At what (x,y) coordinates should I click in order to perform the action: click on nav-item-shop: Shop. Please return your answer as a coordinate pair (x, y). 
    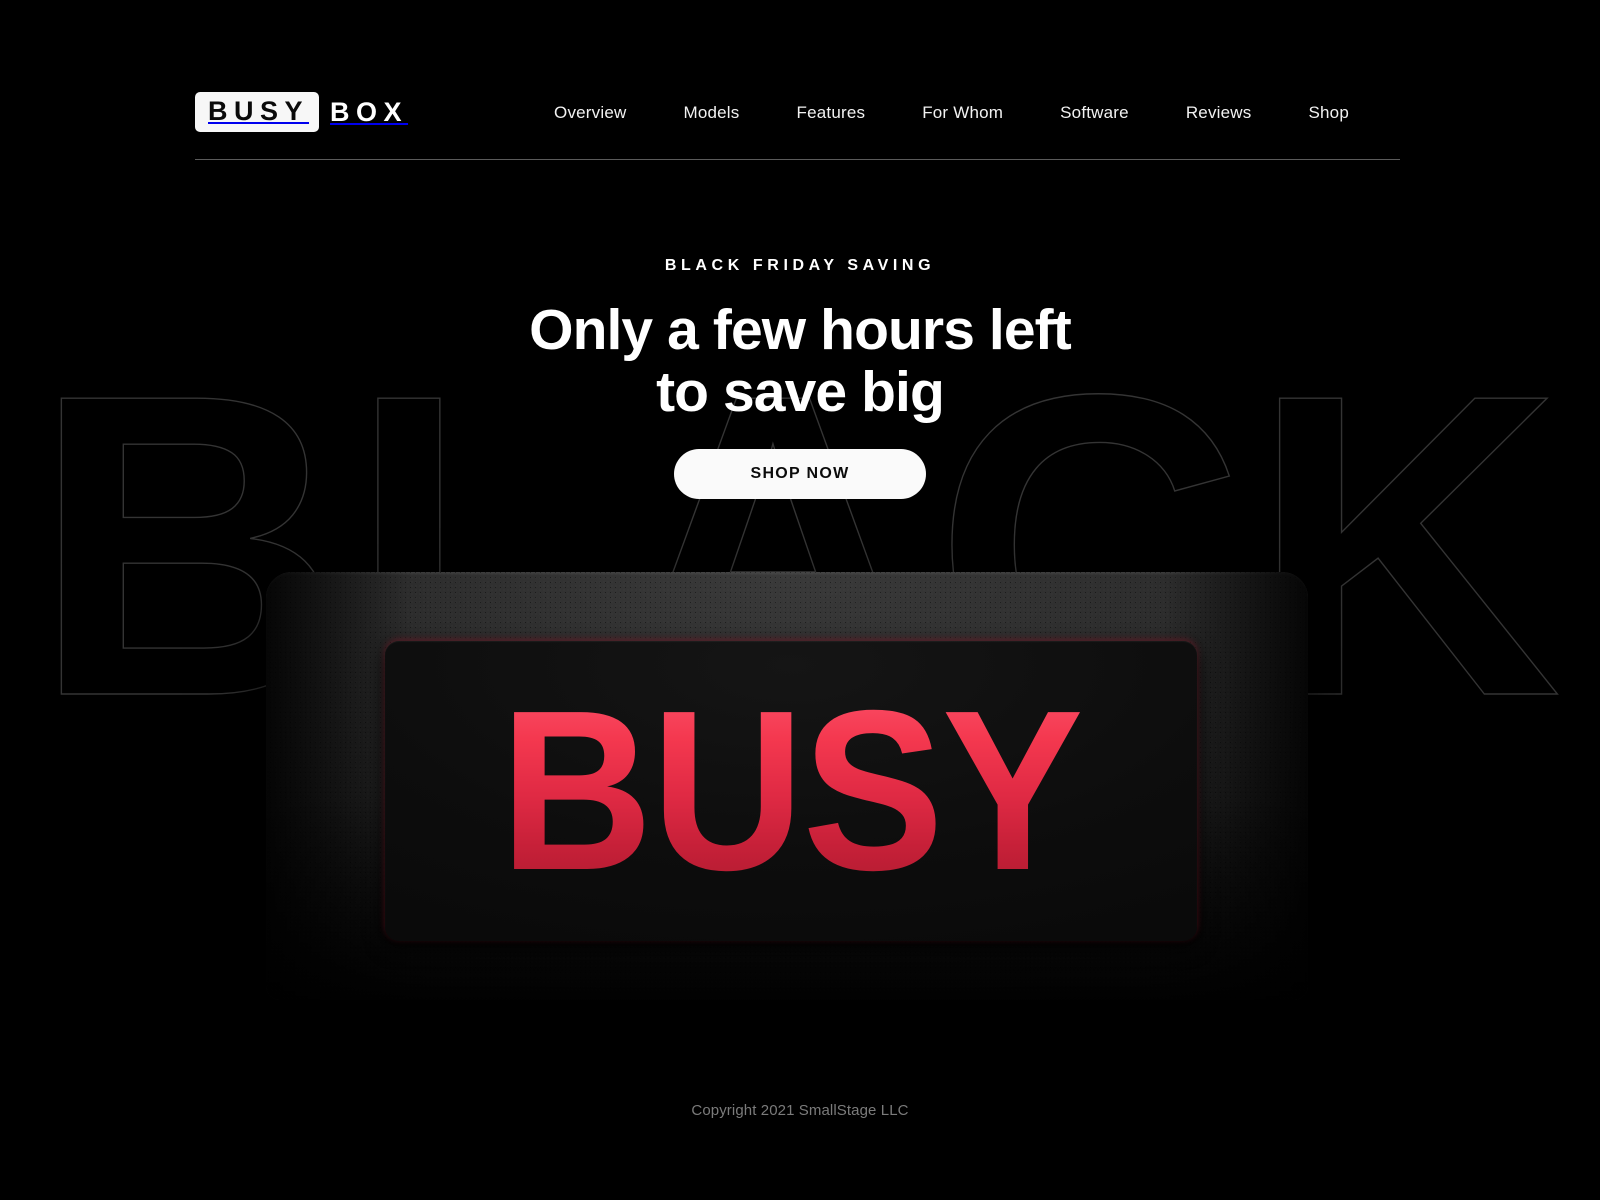
    Looking at the image, I should click on (1328, 112).